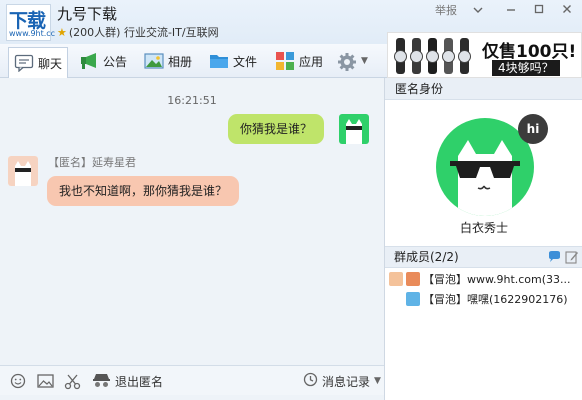 The width and height of the screenshot is (582, 400). Describe the element at coordinates (192, 100) in the screenshot. I see `message-timestamp: 16:21:51` at that location.